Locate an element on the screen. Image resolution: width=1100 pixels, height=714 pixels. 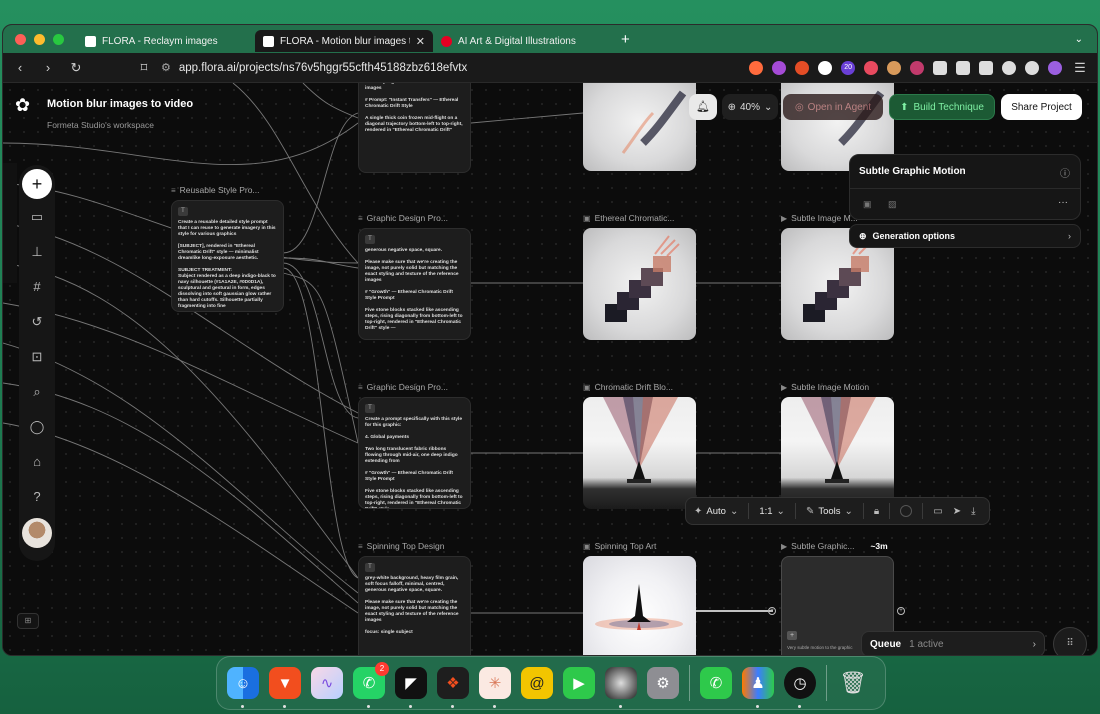
flora-logo-icon: ✿ is located at coordinates (25, 105).